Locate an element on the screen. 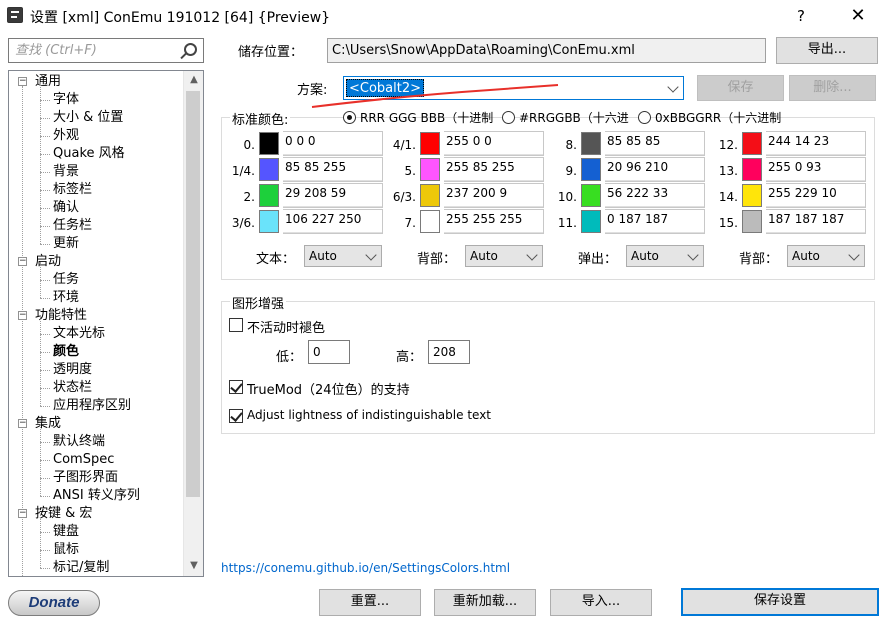  format-hex-radio is located at coordinates (508, 117).